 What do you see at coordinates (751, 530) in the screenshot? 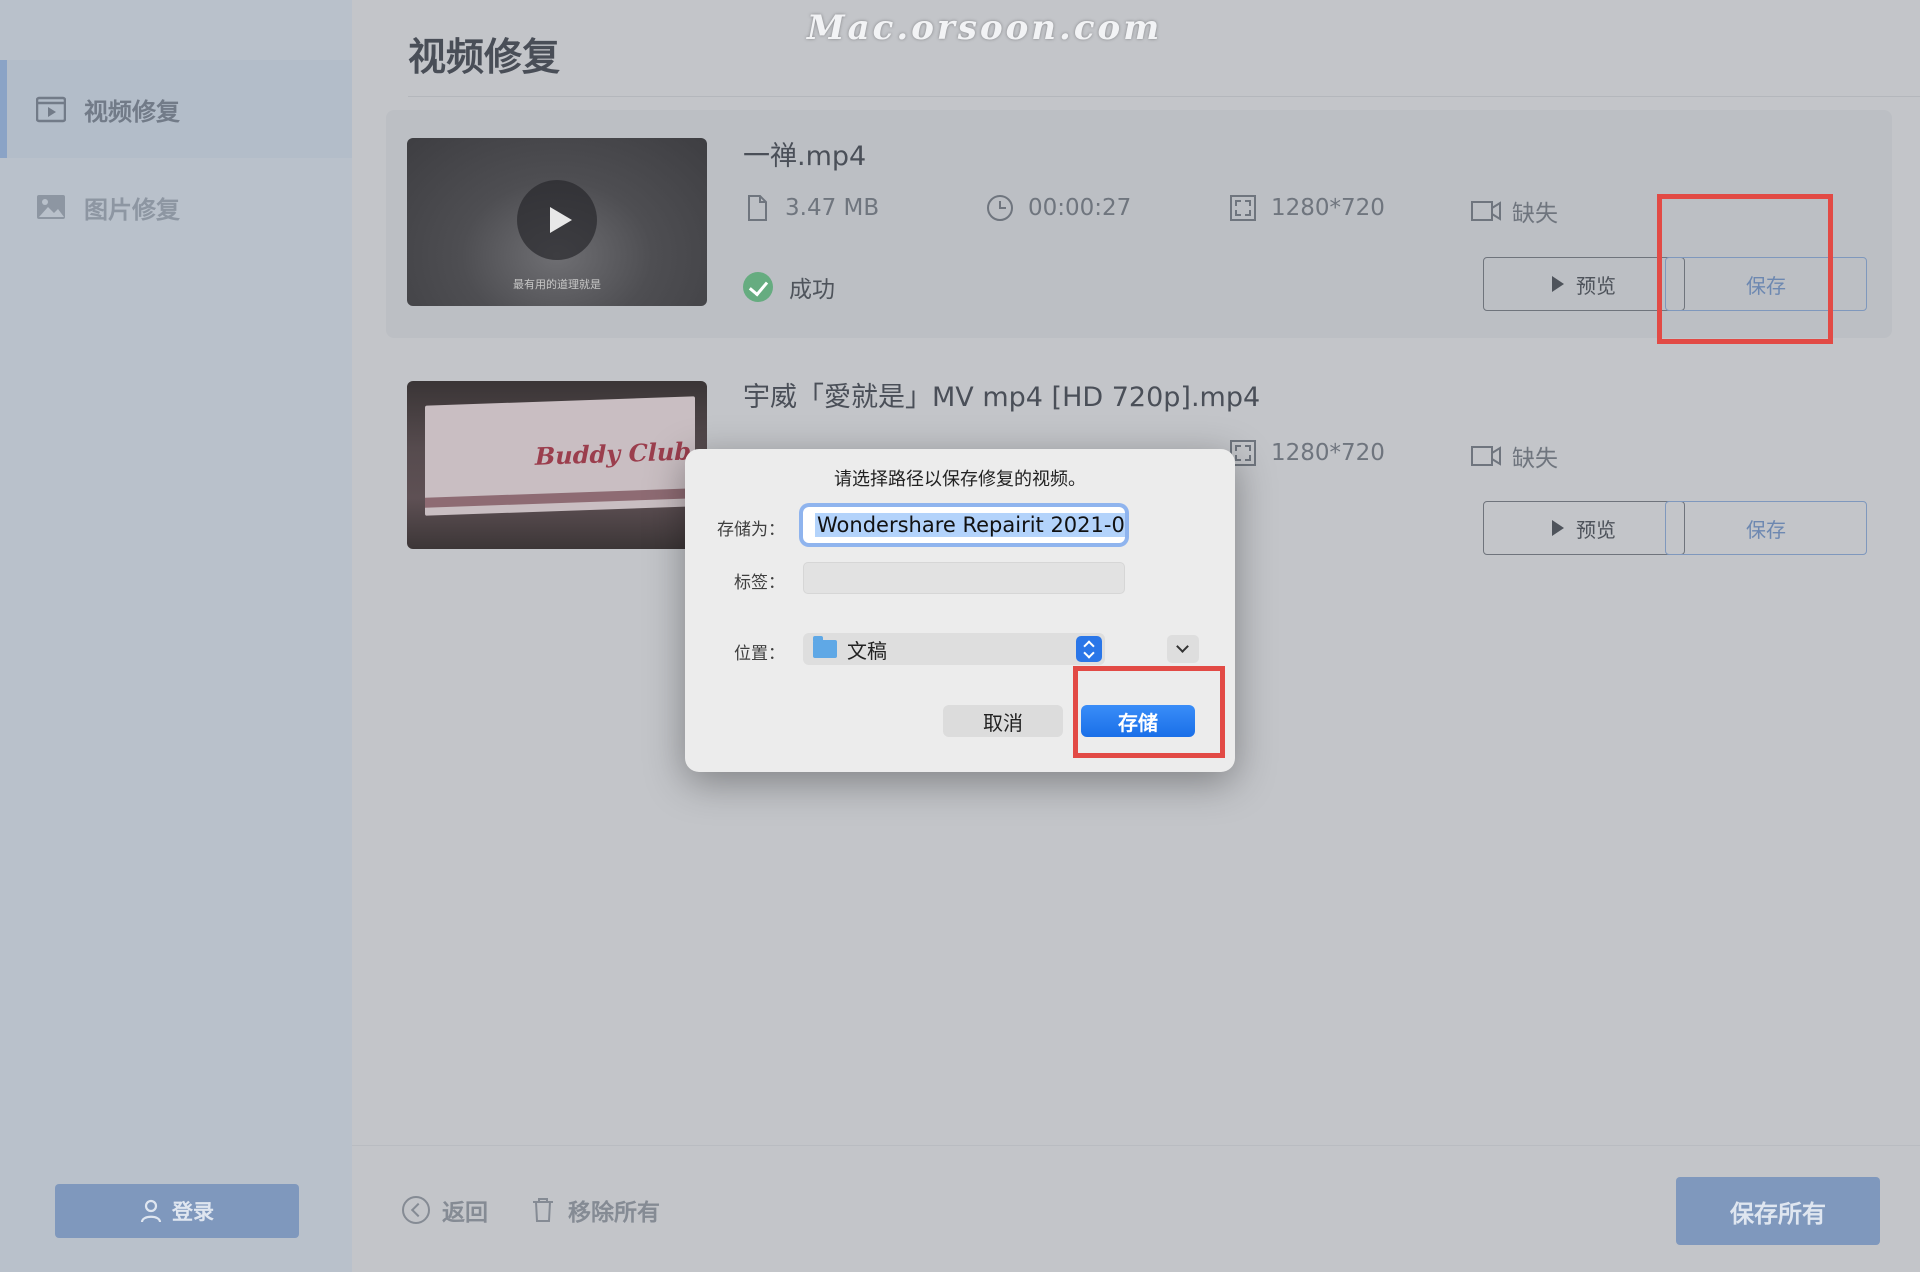
I see `save-as-label: 存储为：` at bounding box center [751, 530].